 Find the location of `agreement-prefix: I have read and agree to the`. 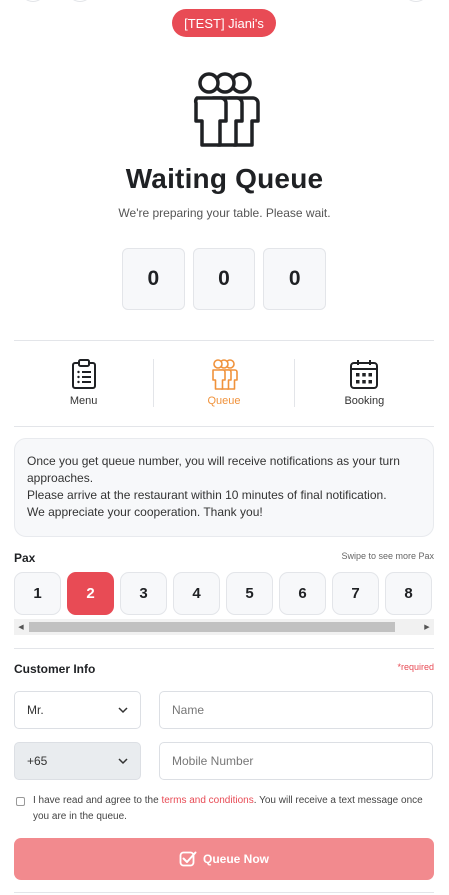

agreement-prefix: I have read and agree to the is located at coordinates (97, 800).